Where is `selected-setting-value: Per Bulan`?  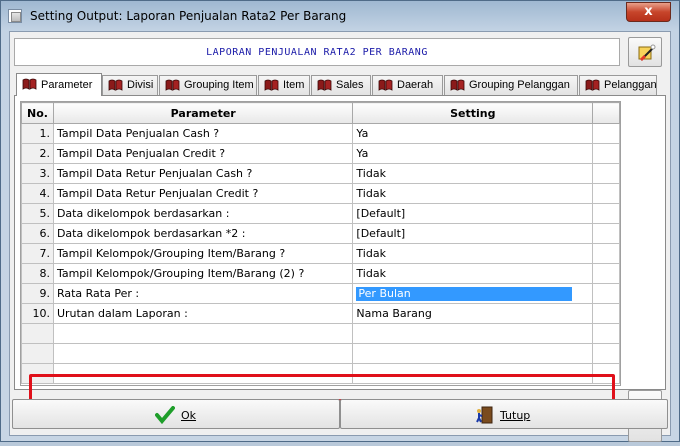 selected-setting-value: Per Bulan is located at coordinates (464, 293).